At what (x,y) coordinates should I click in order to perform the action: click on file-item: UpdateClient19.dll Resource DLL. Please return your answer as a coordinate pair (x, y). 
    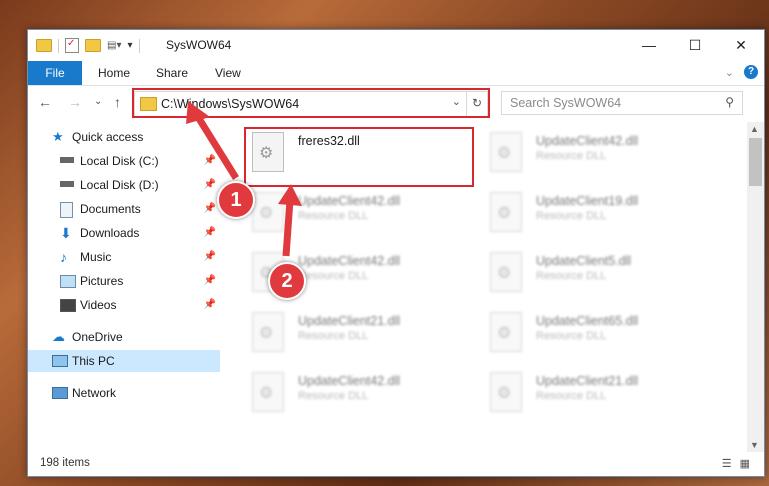
    Looking at the image, I should click on (594, 211).